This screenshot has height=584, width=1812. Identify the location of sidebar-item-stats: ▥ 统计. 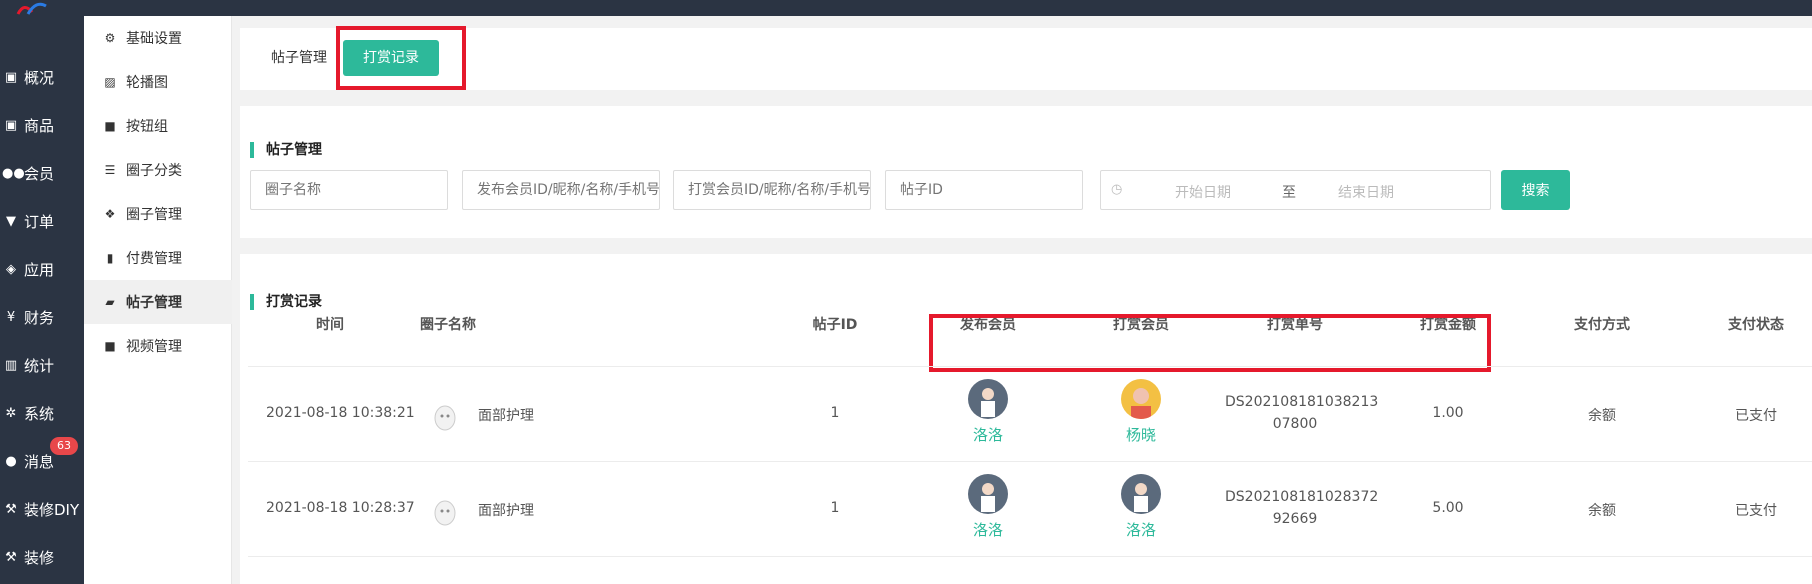
(42, 365).